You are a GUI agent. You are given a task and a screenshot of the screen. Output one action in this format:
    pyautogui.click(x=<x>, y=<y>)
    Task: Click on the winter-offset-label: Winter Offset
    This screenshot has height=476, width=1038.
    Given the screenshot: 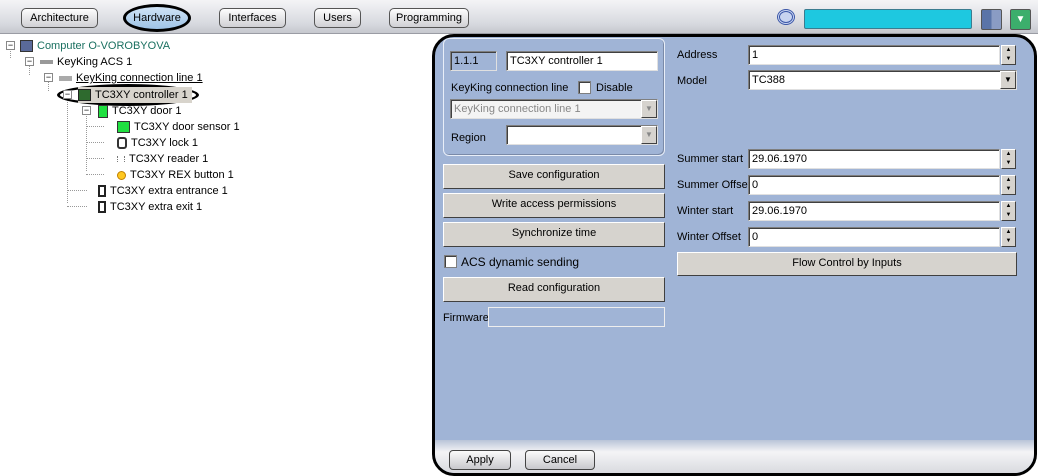 What is the action you would take?
    pyautogui.click(x=709, y=237)
    